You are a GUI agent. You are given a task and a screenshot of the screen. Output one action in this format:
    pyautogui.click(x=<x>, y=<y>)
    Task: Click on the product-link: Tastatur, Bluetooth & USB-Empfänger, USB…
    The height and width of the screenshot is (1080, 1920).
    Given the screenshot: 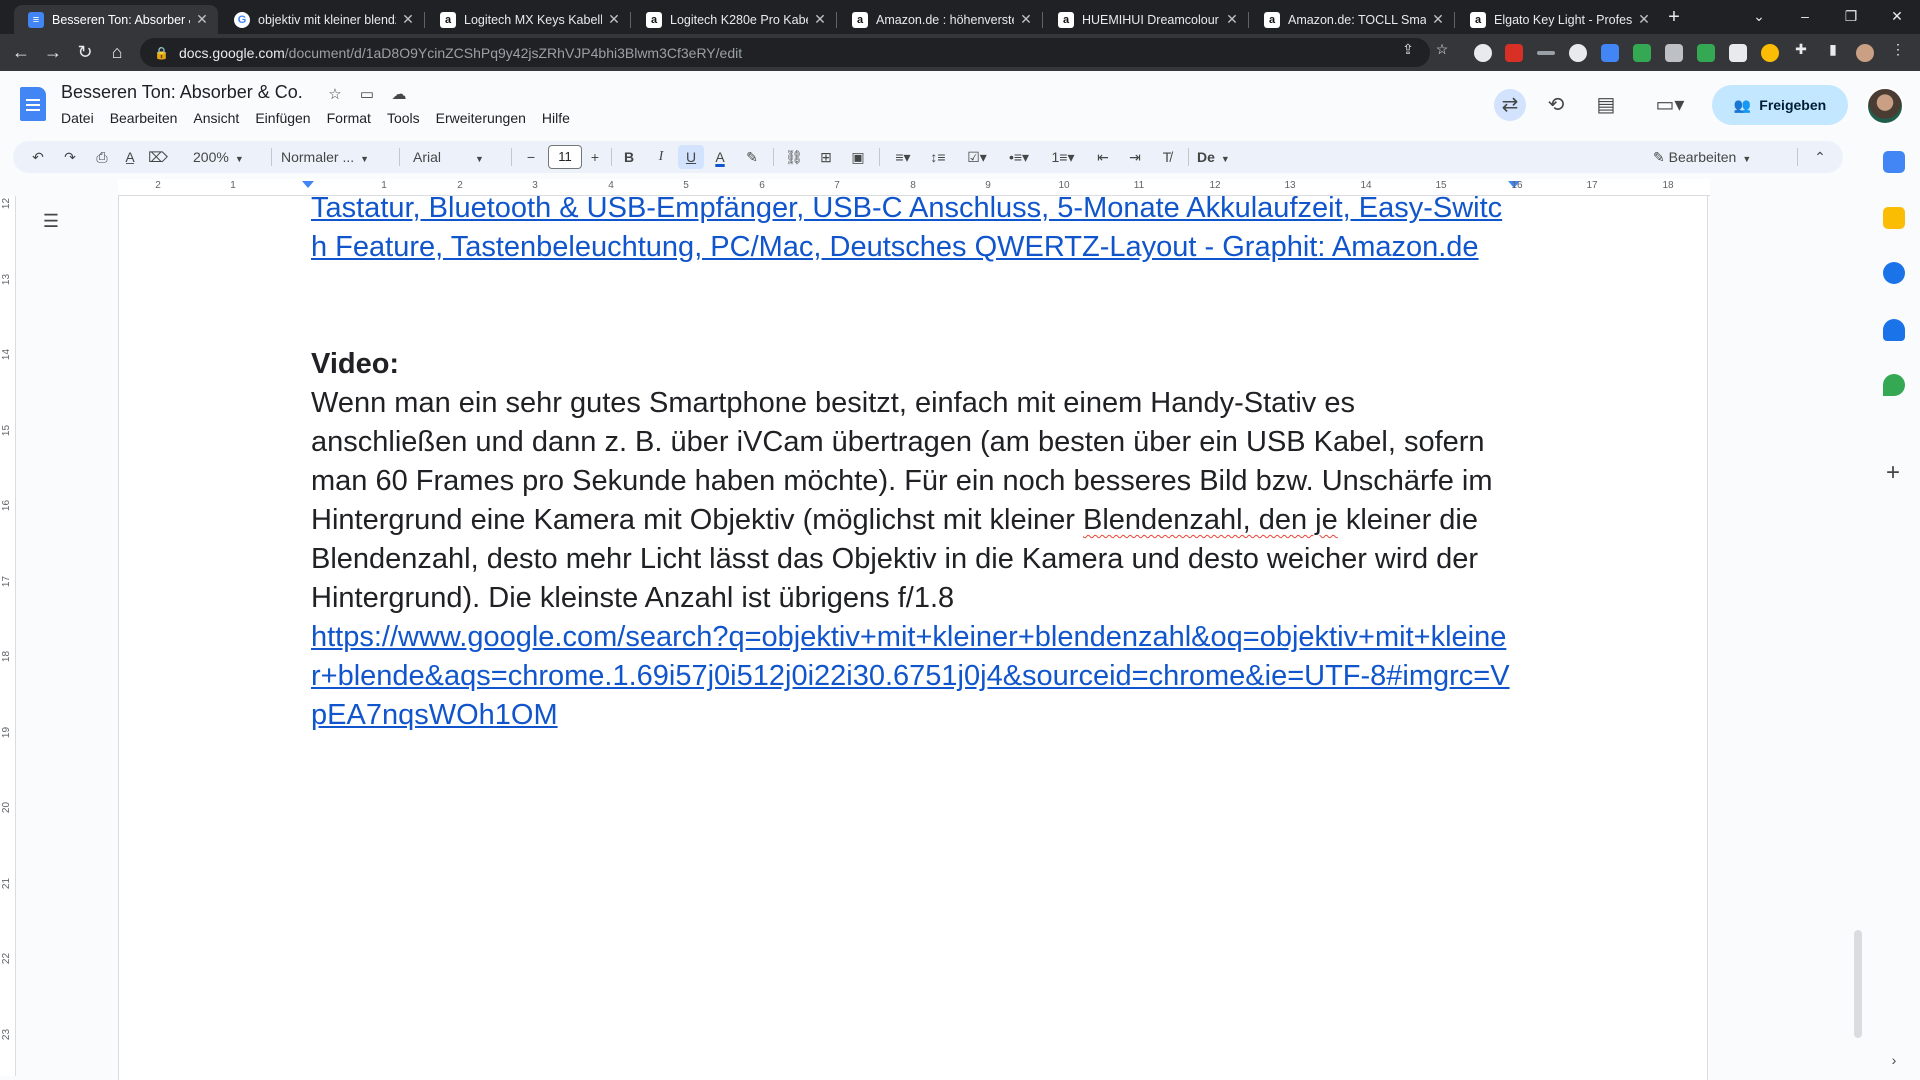 What is the action you would take?
    pyautogui.click(x=911, y=228)
    